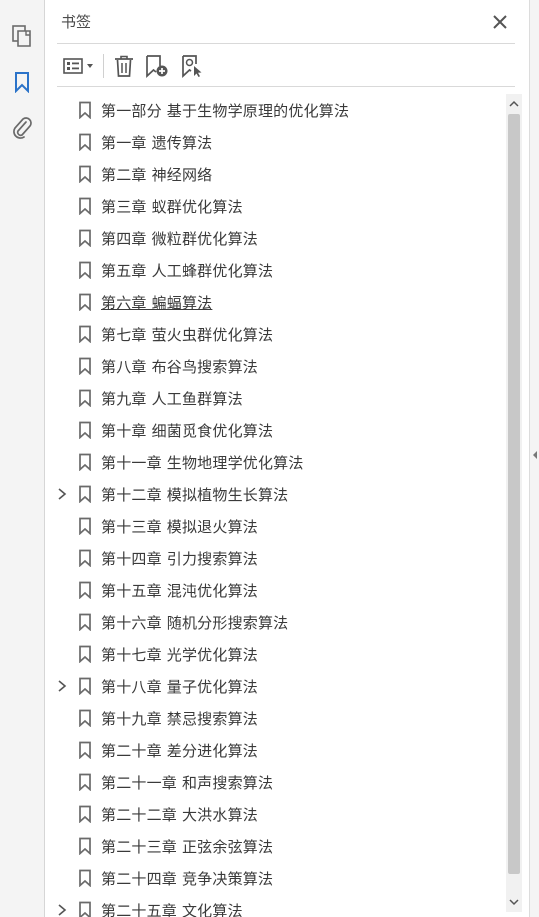 The width and height of the screenshot is (539, 917). What do you see at coordinates (275, 142) in the screenshot?
I see `bookmark-item: 第一章 遗传算法` at bounding box center [275, 142].